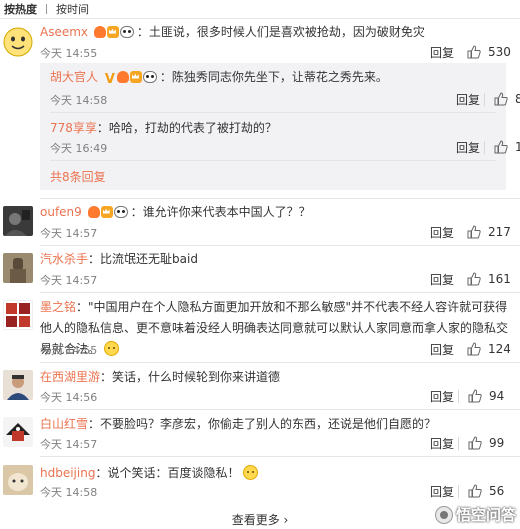  I want to click on like-button: 161, so click(484, 279).